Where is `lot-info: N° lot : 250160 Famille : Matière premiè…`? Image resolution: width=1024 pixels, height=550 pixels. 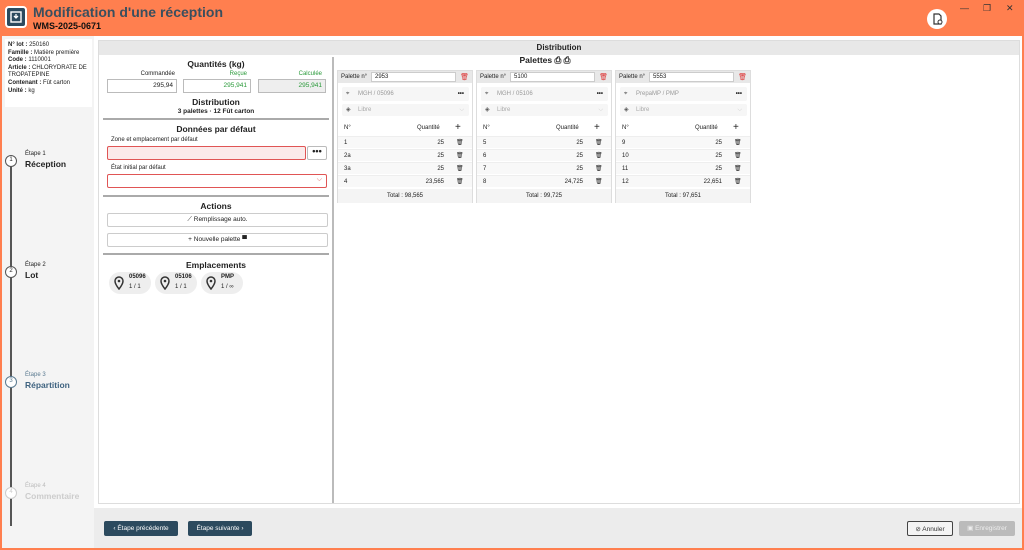
lot-info: N° lot : 250160 Famille : Matière premiè… is located at coordinates (48, 73).